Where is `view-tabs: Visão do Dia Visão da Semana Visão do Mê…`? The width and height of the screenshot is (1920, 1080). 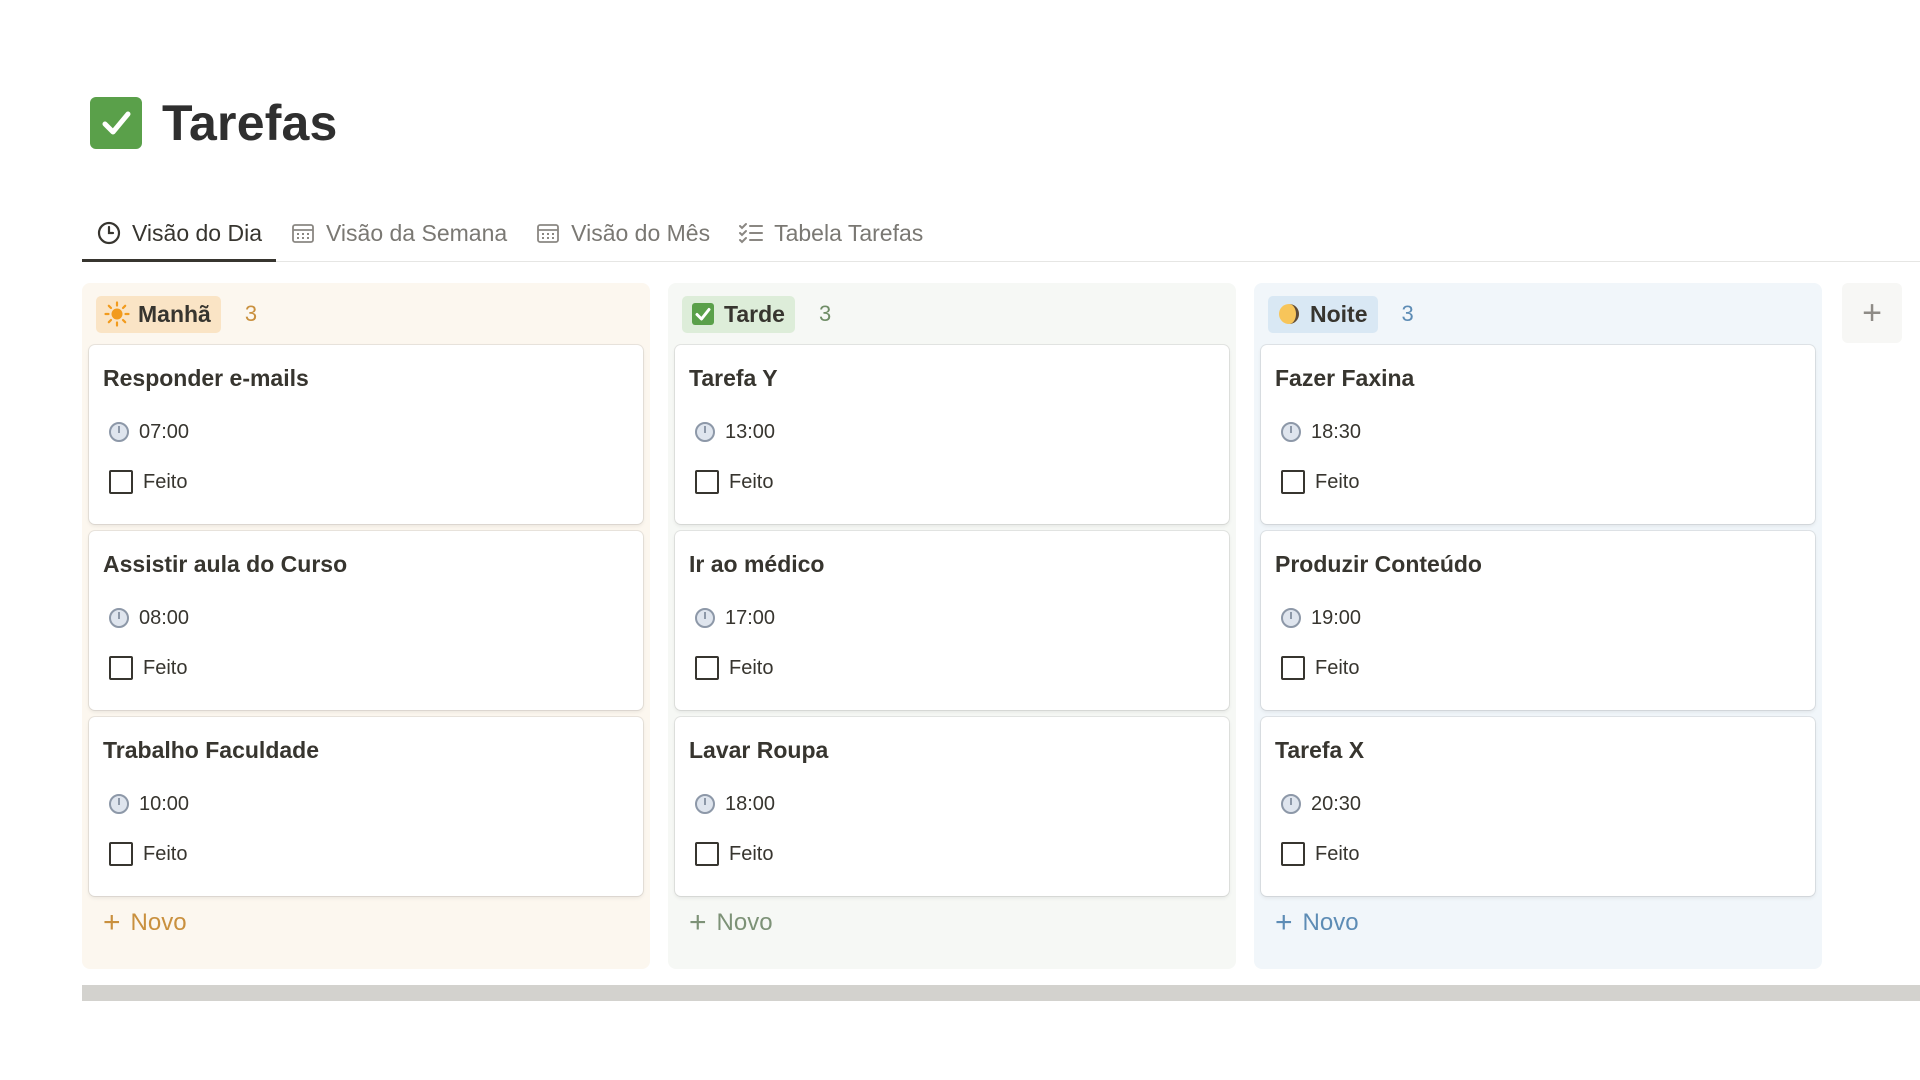
view-tabs: Visão do Dia Visão da Semana Visão do Mê… is located at coordinates (1001, 234).